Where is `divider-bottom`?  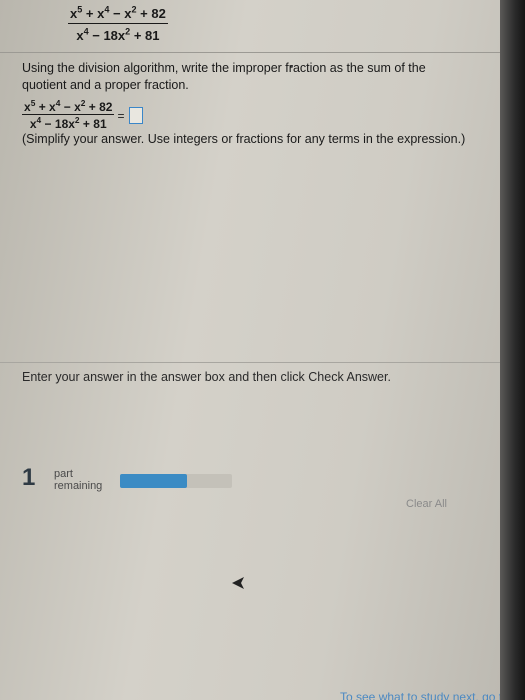
divider-bottom is located at coordinates (250, 362).